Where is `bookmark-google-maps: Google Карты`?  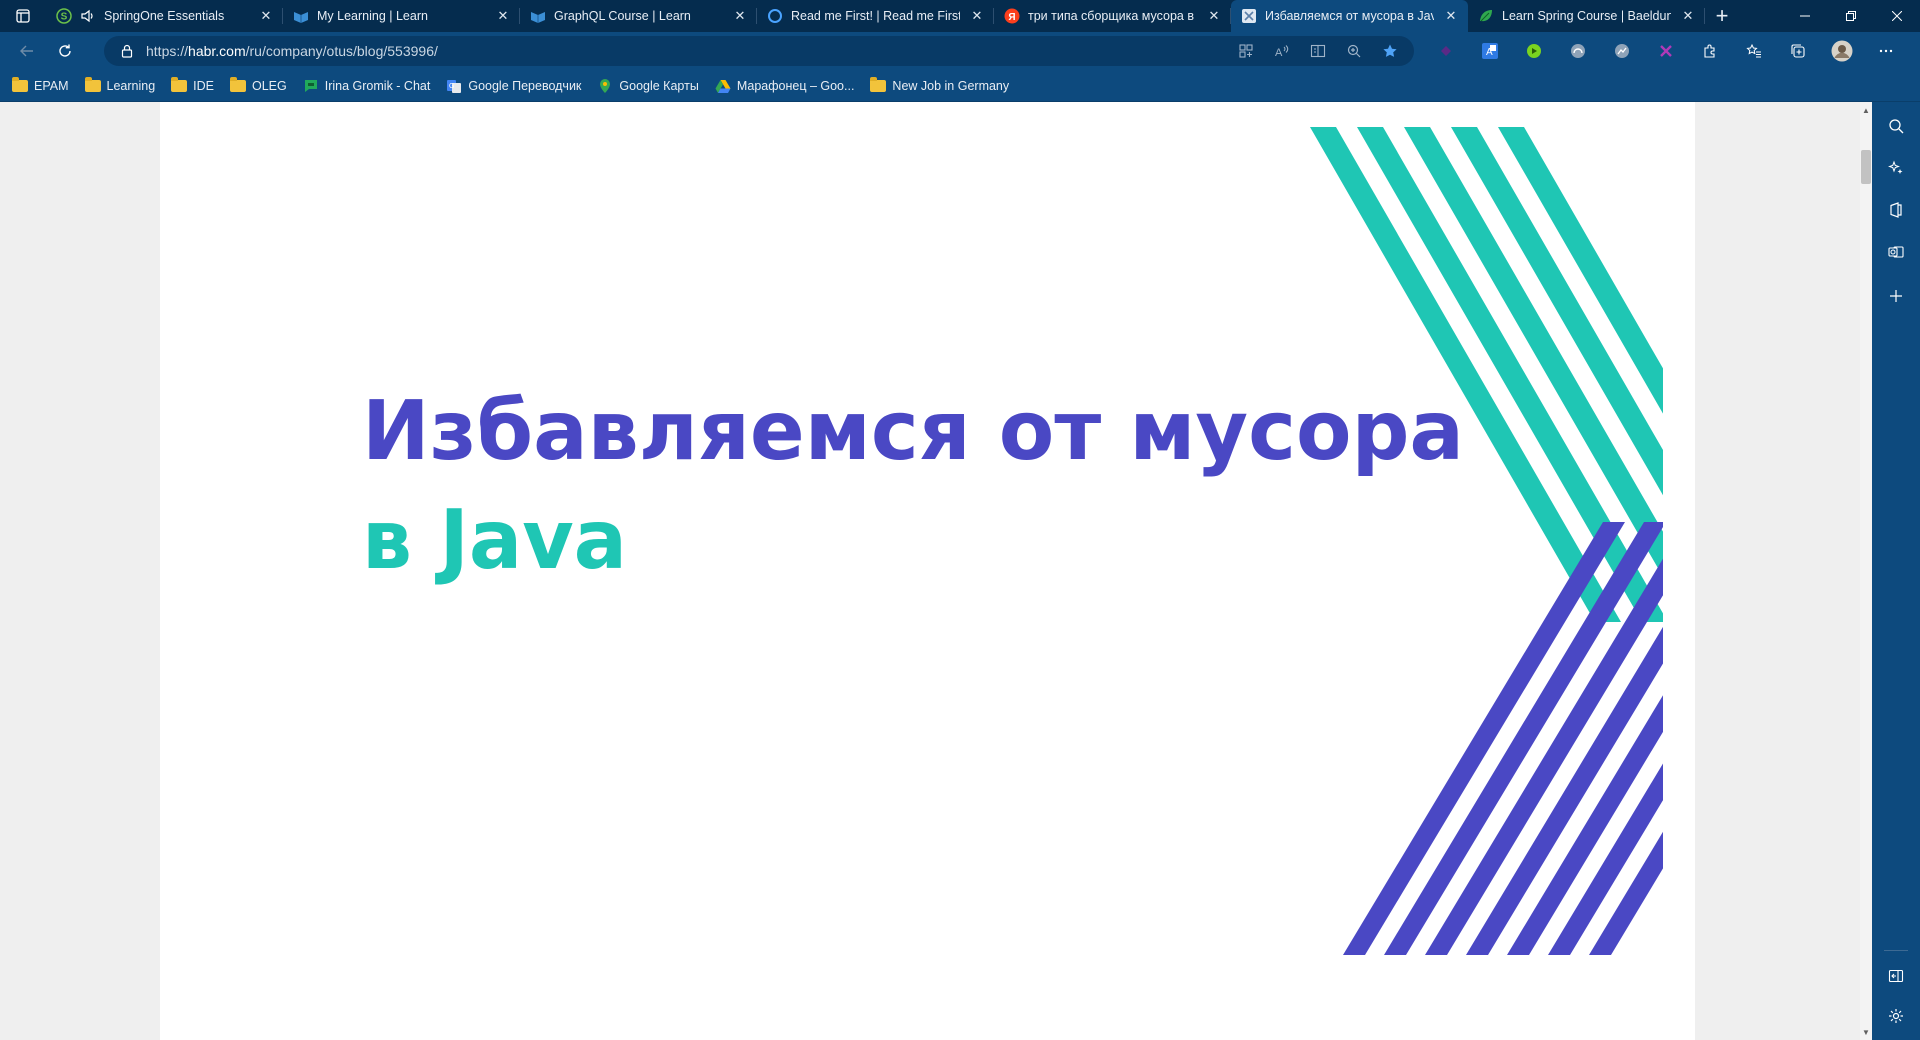
bookmark-google-maps: Google Карты is located at coordinates (648, 86).